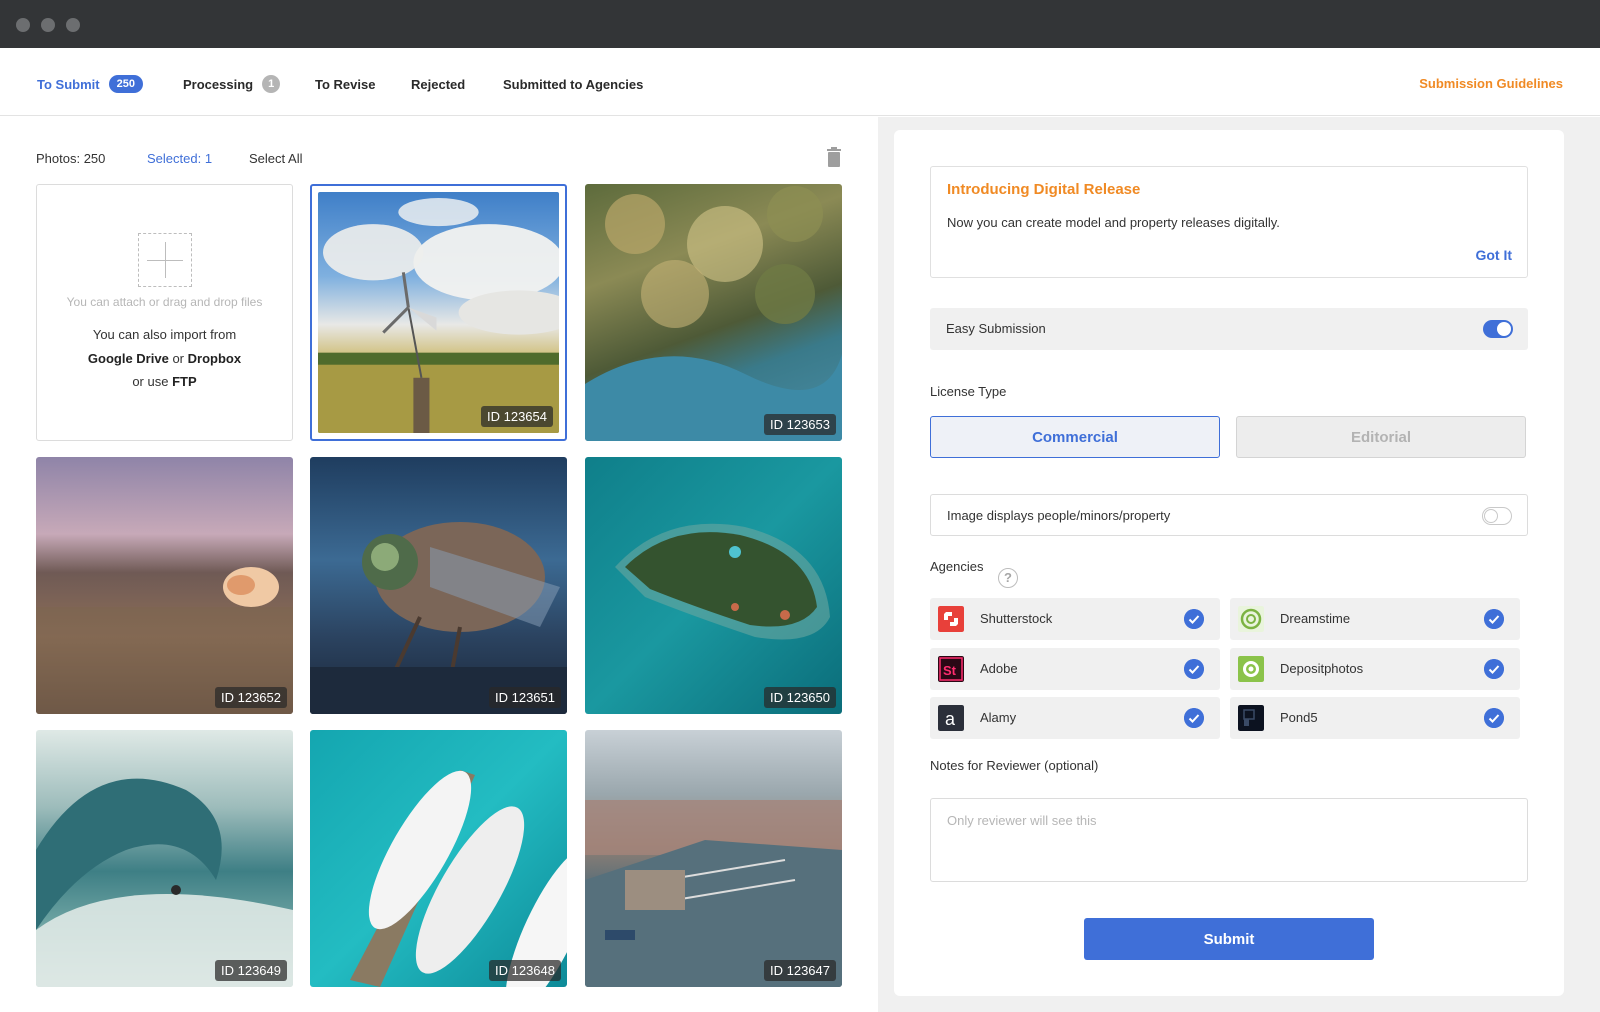 The width and height of the screenshot is (1600, 1012). I want to click on question-icon: ?, so click(1008, 578).